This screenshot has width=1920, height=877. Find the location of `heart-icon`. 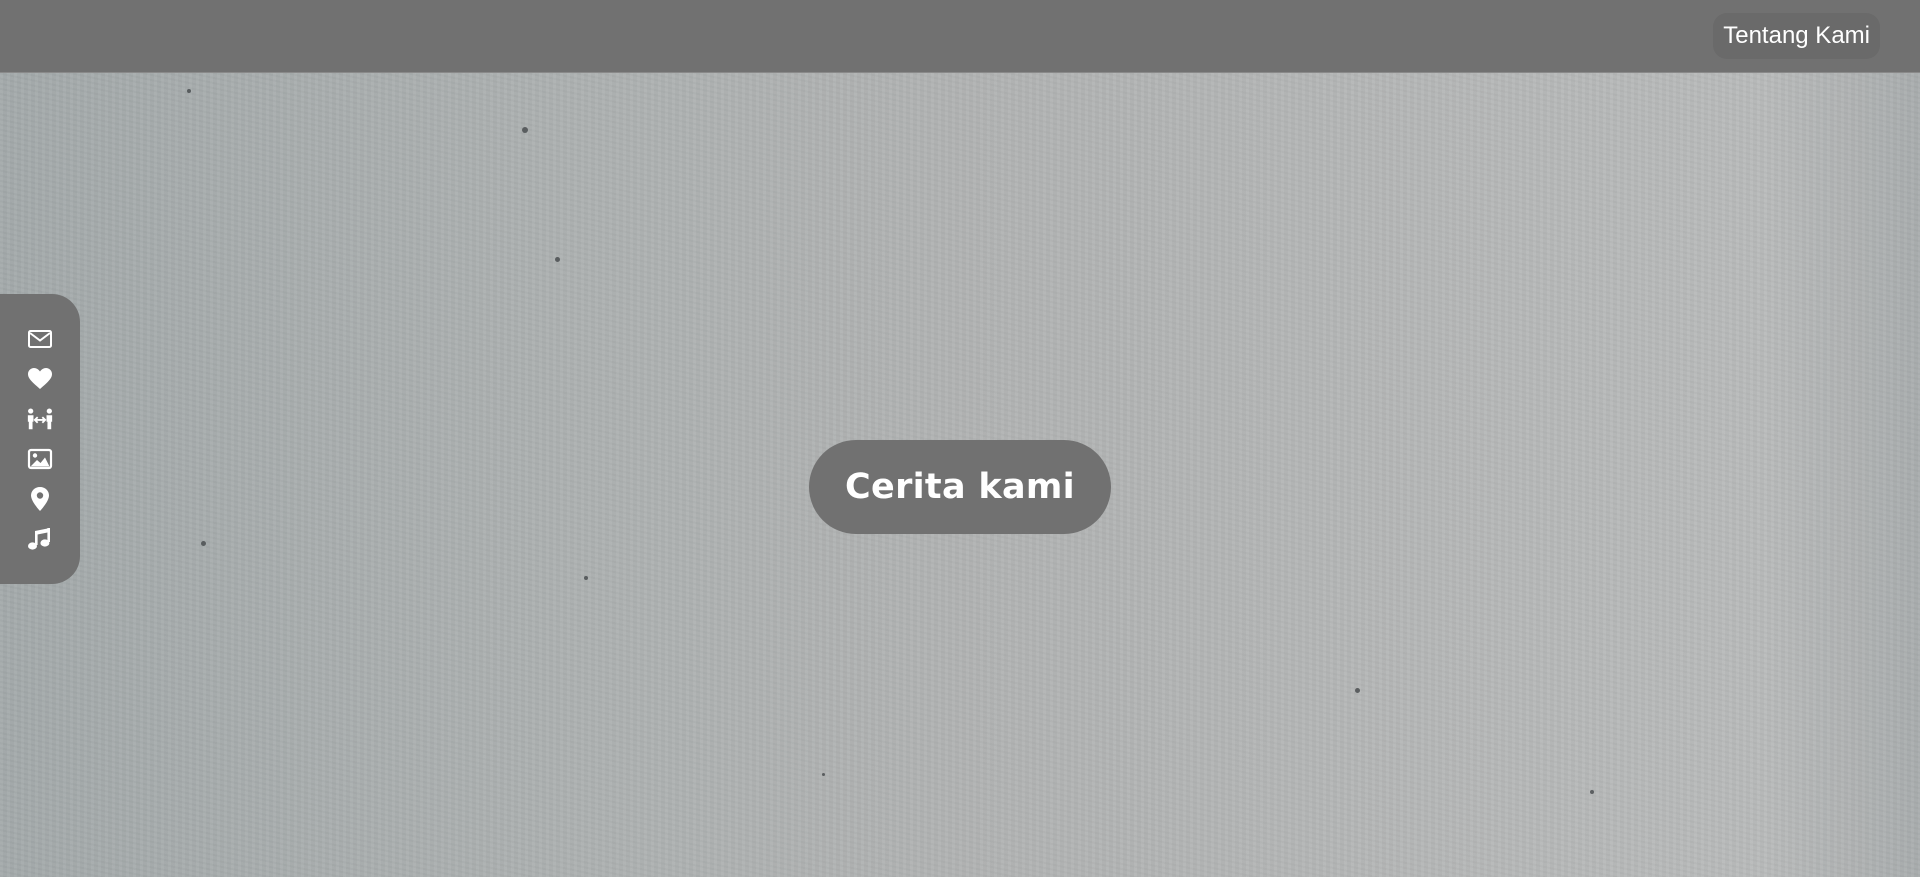

heart-icon is located at coordinates (40, 379).